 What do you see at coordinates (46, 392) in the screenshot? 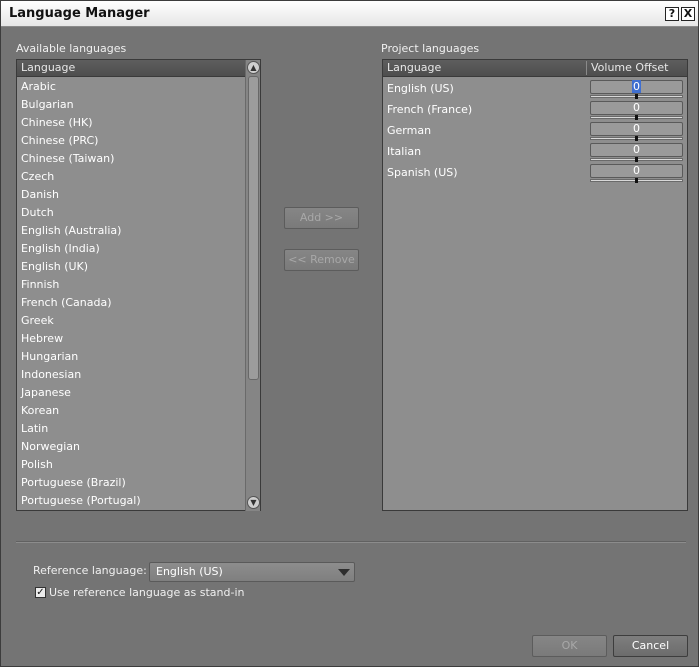
I see `list-item: Japanese` at bounding box center [46, 392].